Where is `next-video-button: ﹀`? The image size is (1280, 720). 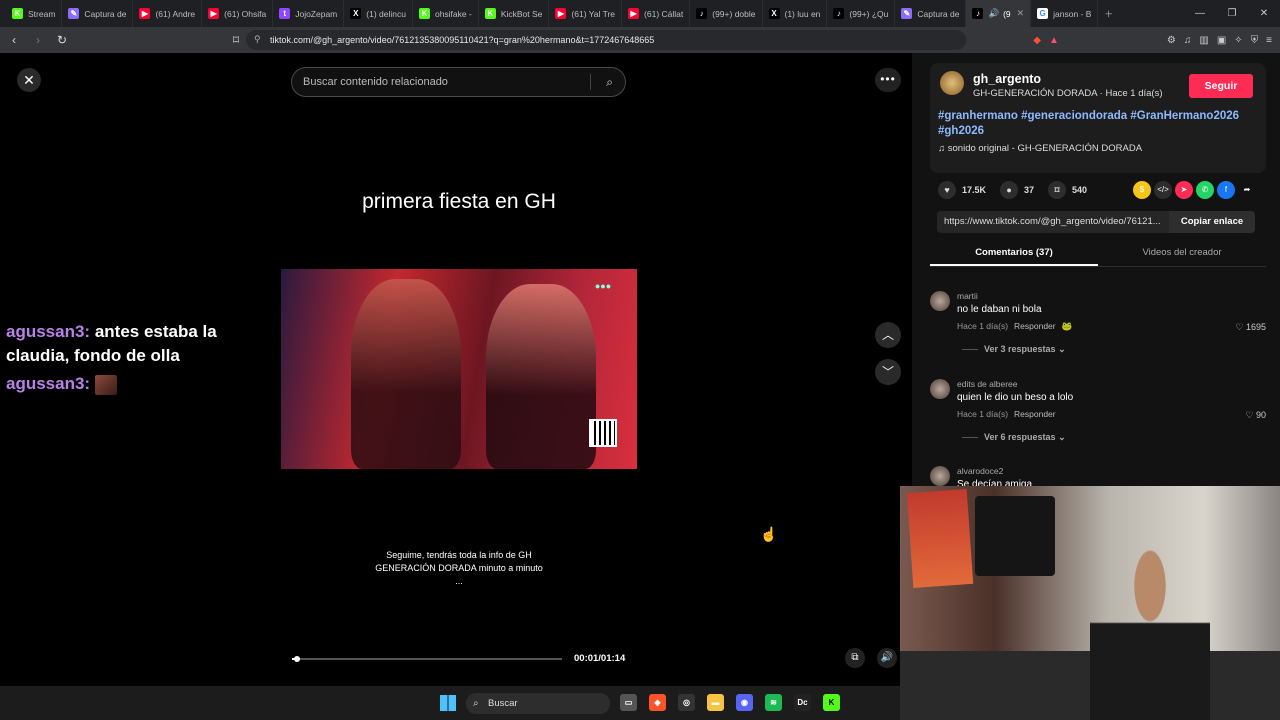 next-video-button: ﹀ is located at coordinates (888, 372).